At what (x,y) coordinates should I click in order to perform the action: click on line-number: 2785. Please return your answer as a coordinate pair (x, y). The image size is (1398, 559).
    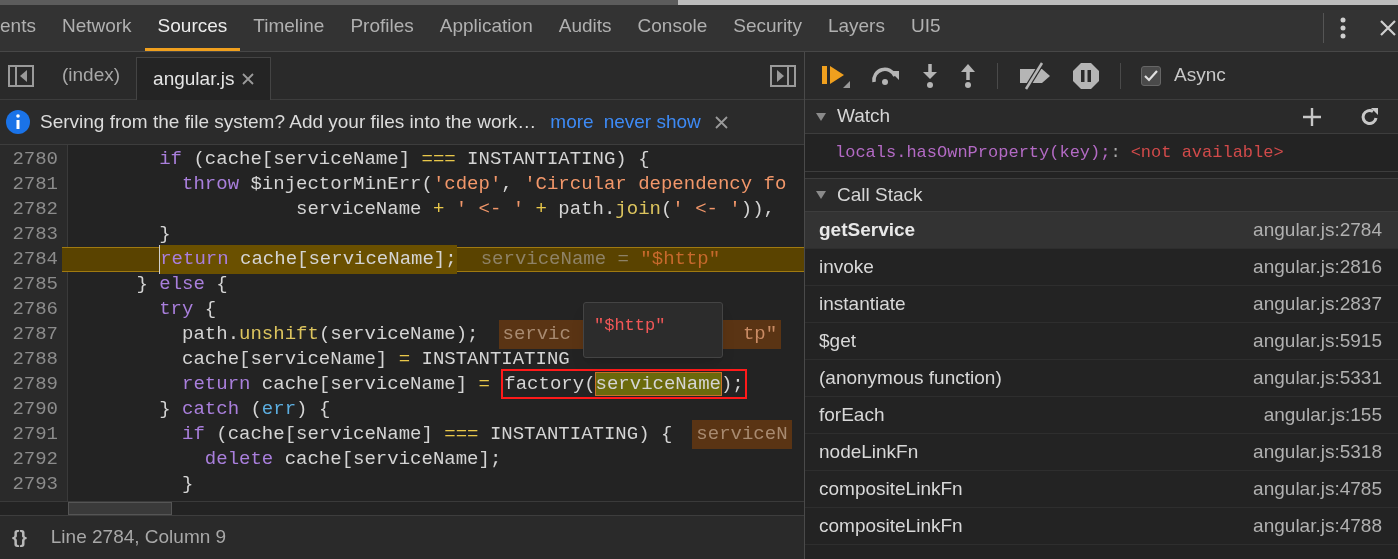
    Looking at the image, I should click on (35, 285).